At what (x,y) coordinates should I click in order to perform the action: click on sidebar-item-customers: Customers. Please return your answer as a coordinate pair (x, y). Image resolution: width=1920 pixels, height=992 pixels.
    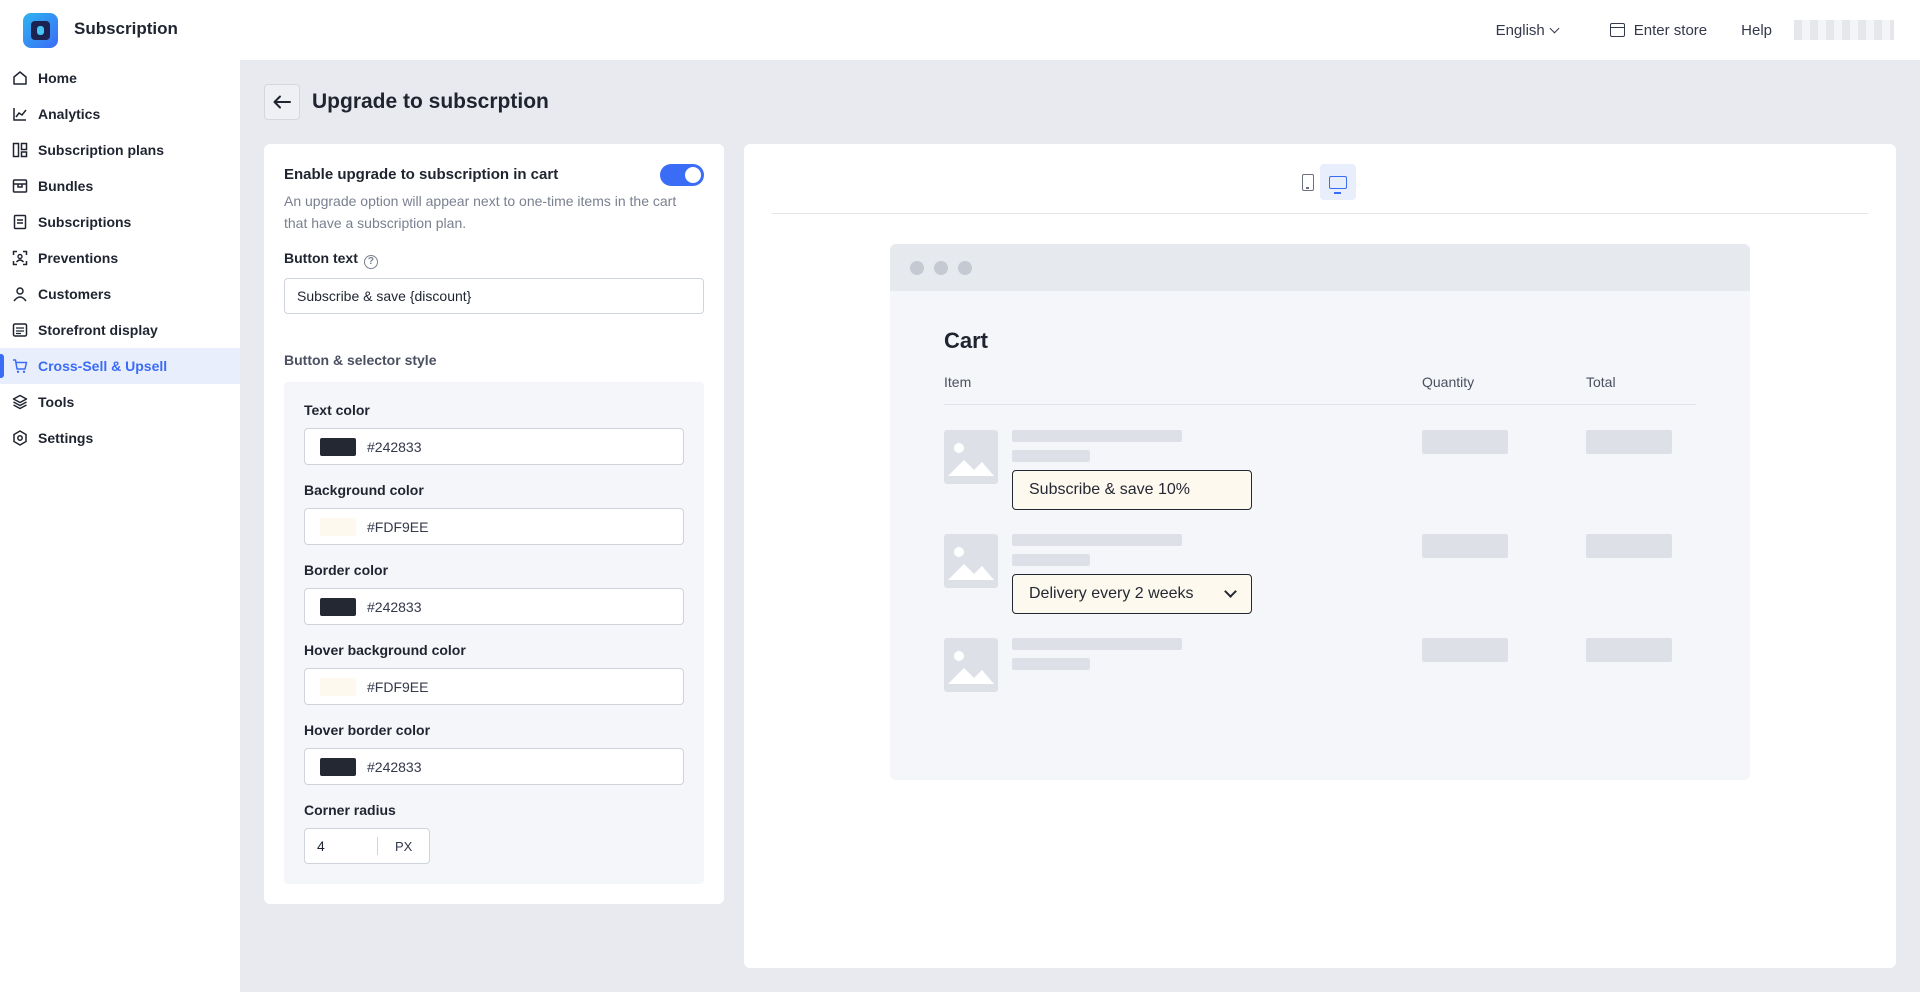
    Looking at the image, I should click on (120, 294).